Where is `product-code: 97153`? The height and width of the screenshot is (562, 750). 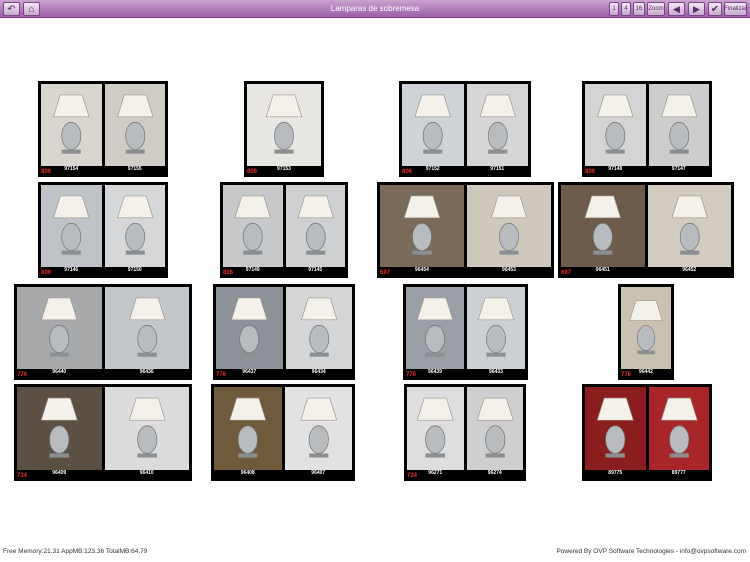
product-code: 97153 is located at coordinates (284, 169).